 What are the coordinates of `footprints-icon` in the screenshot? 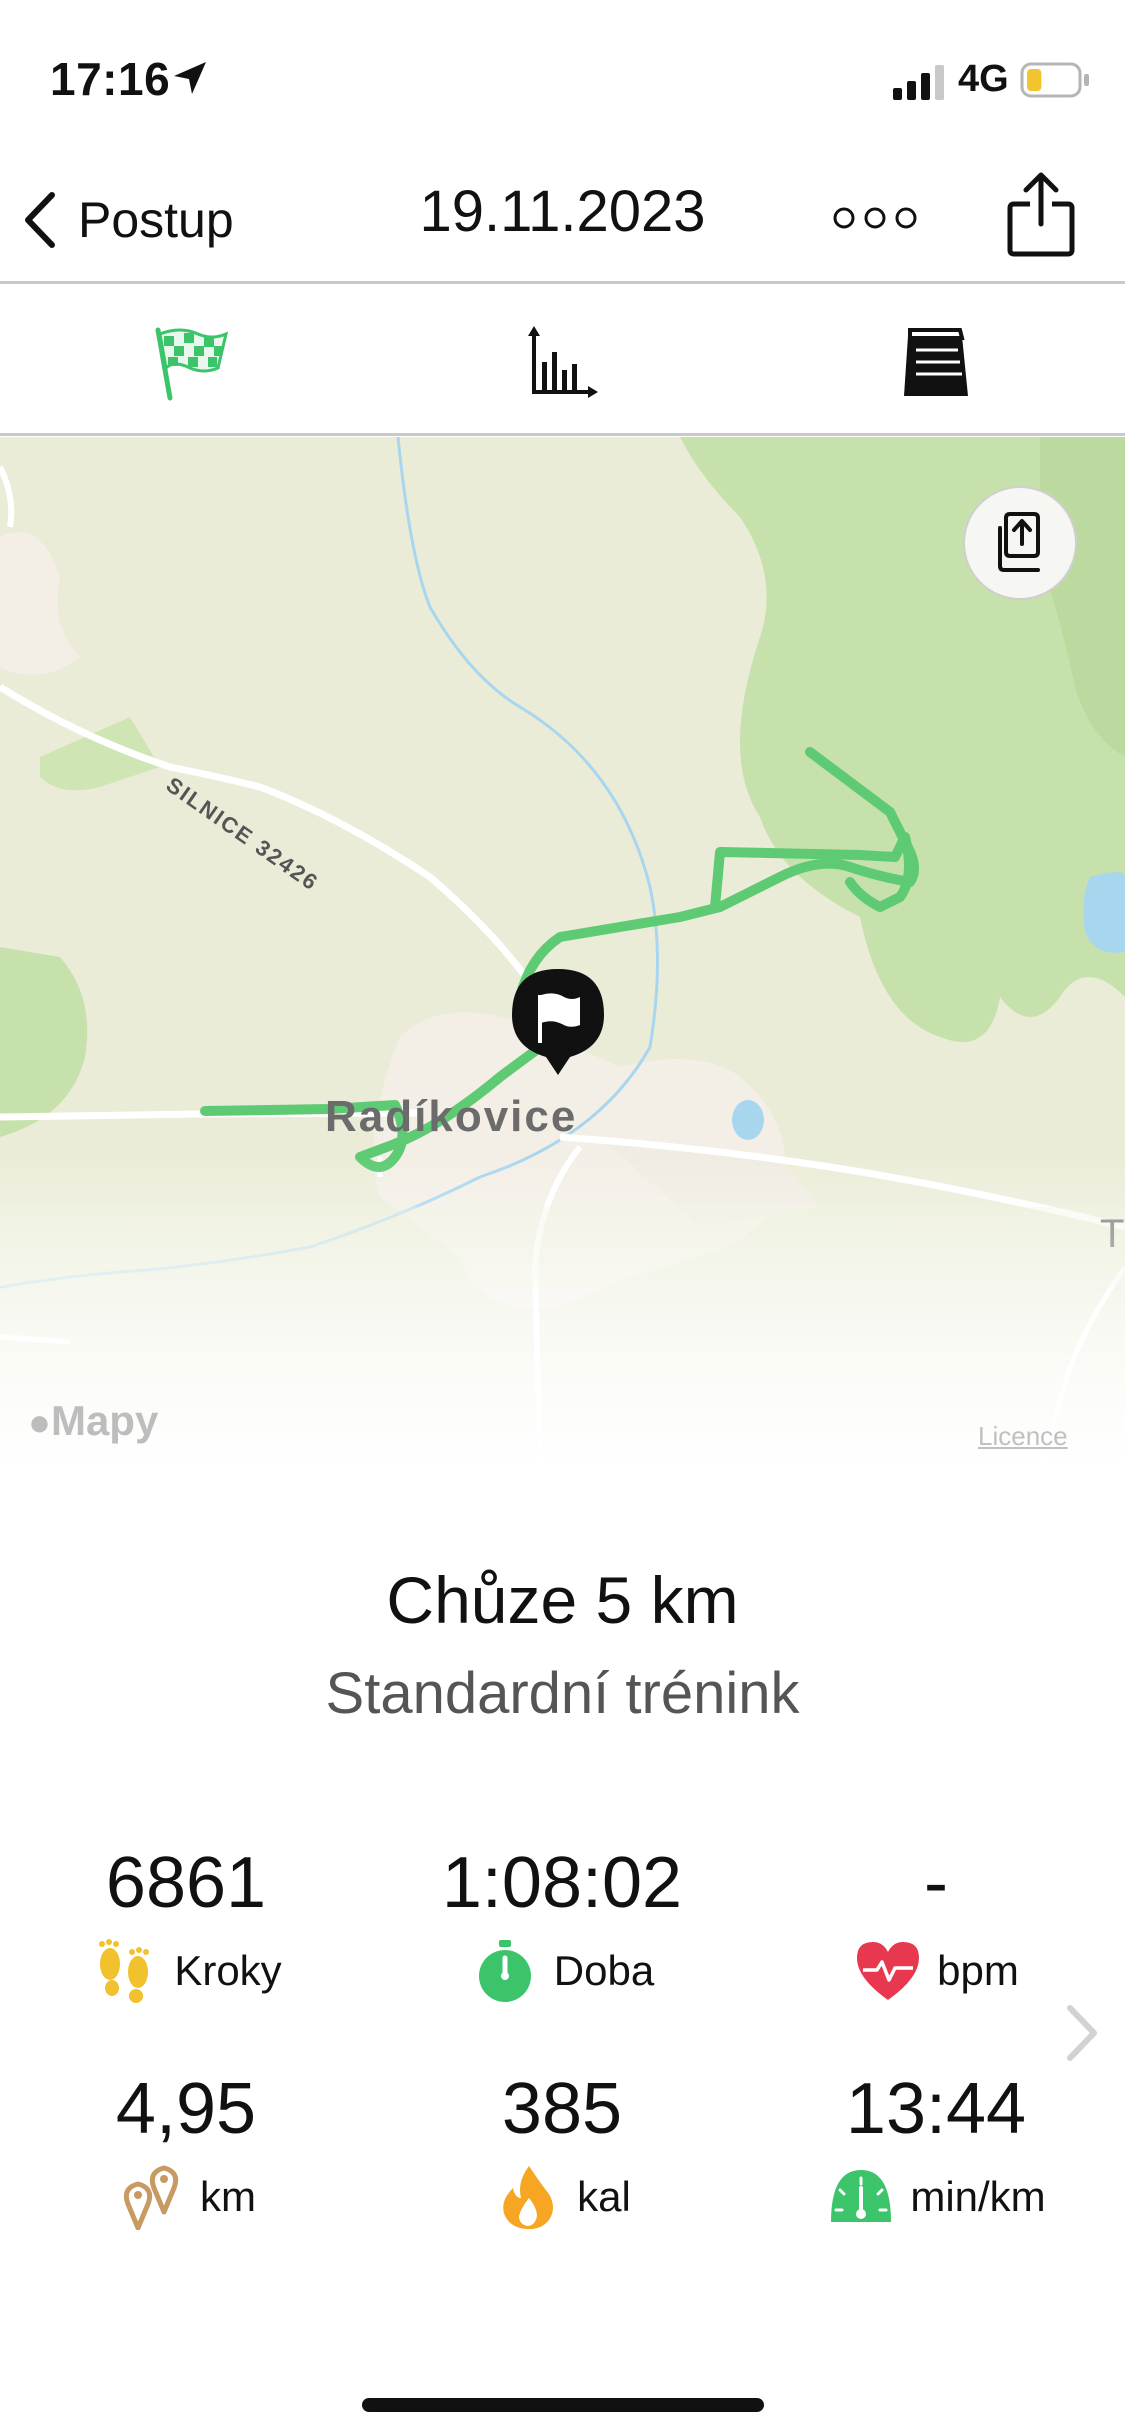 It's located at (124, 1971).